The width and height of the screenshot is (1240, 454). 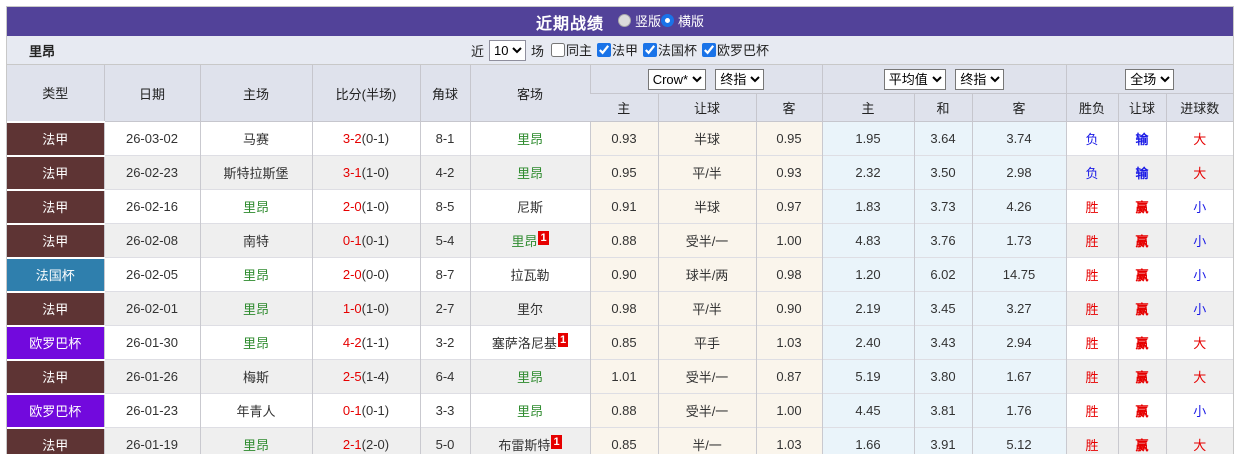 What do you see at coordinates (667, 49) in the screenshot?
I see `filter-checkbox-item: 法国杯` at bounding box center [667, 49].